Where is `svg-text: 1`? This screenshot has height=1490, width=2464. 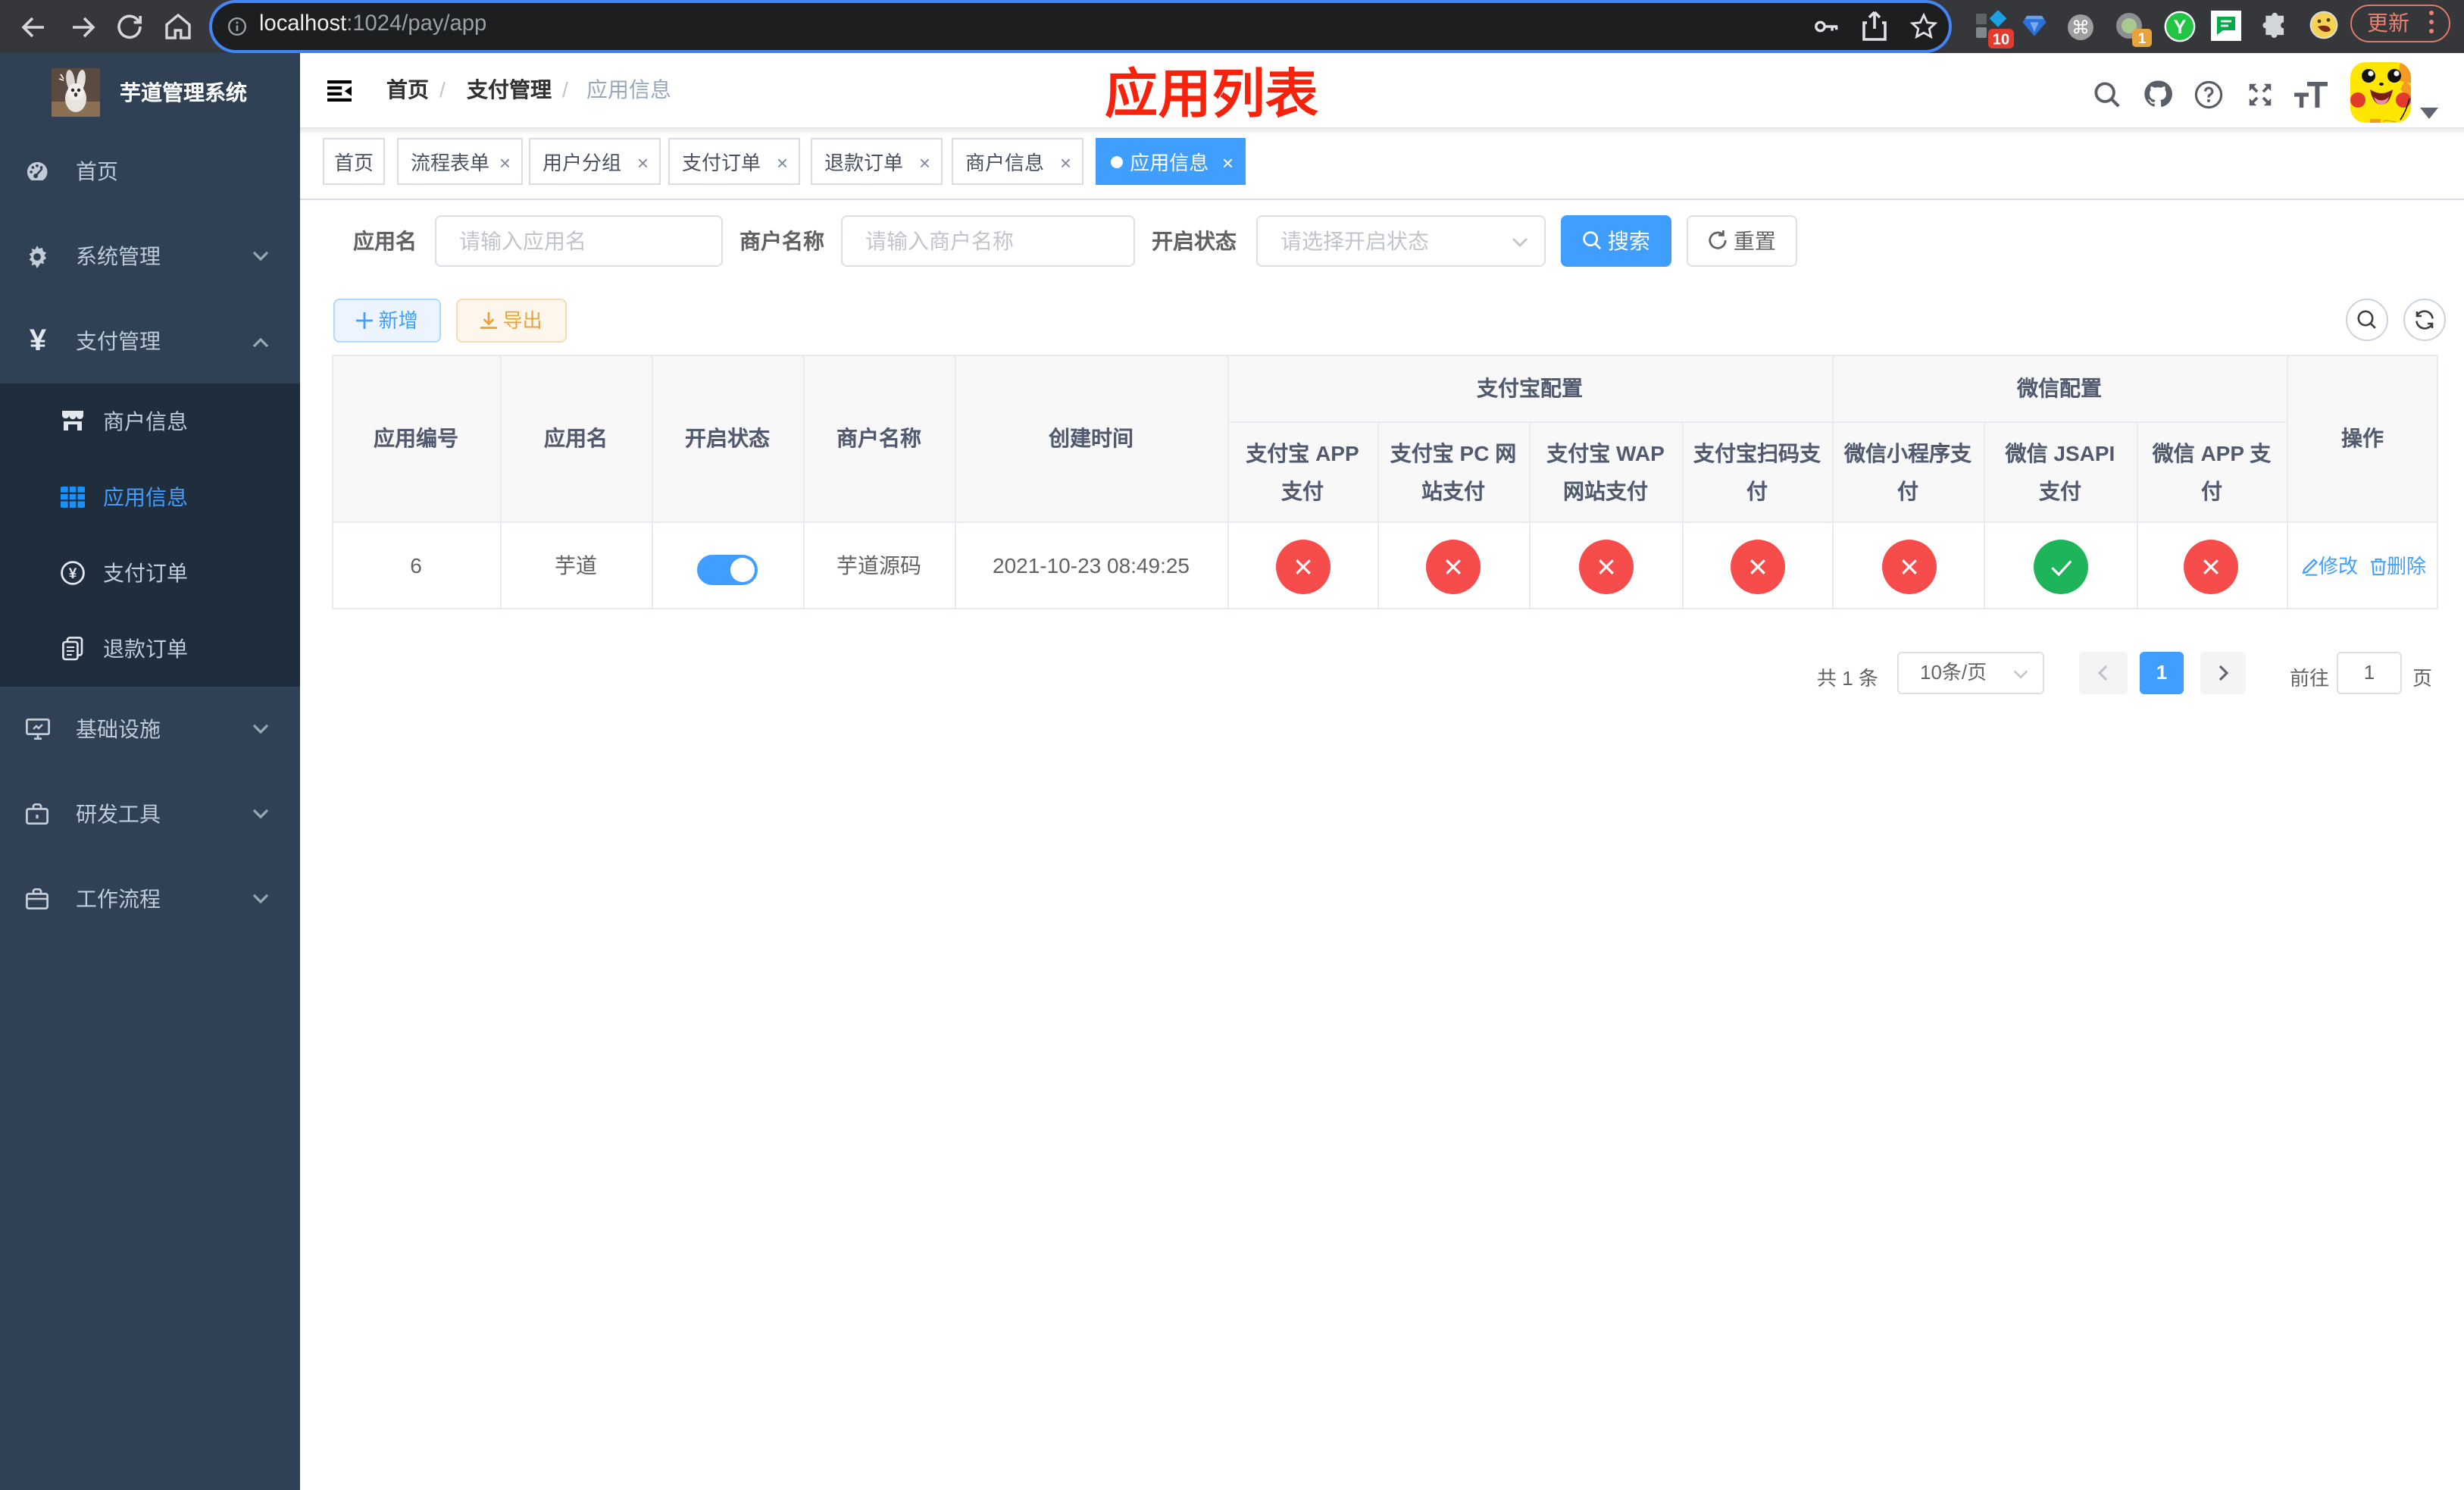
svg-text: 1 is located at coordinates (2142, 39).